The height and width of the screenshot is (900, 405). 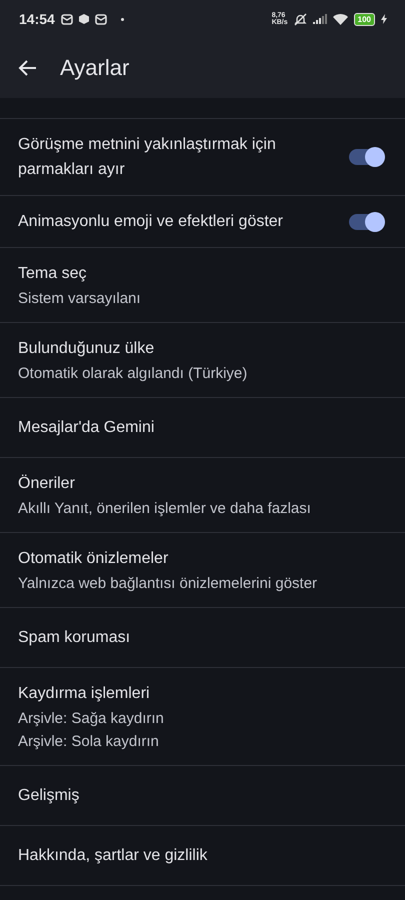 What do you see at coordinates (91, 719) in the screenshot?
I see `setting-summary: Arşivle: Sağa kaydırın` at bounding box center [91, 719].